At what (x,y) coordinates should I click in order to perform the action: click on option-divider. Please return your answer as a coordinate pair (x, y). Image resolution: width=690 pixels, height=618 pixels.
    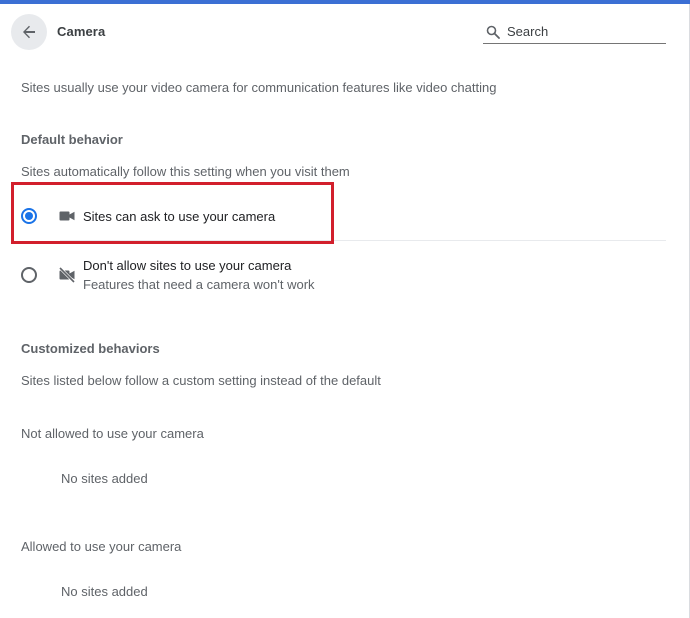
    Looking at the image, I should click on (363, 240).